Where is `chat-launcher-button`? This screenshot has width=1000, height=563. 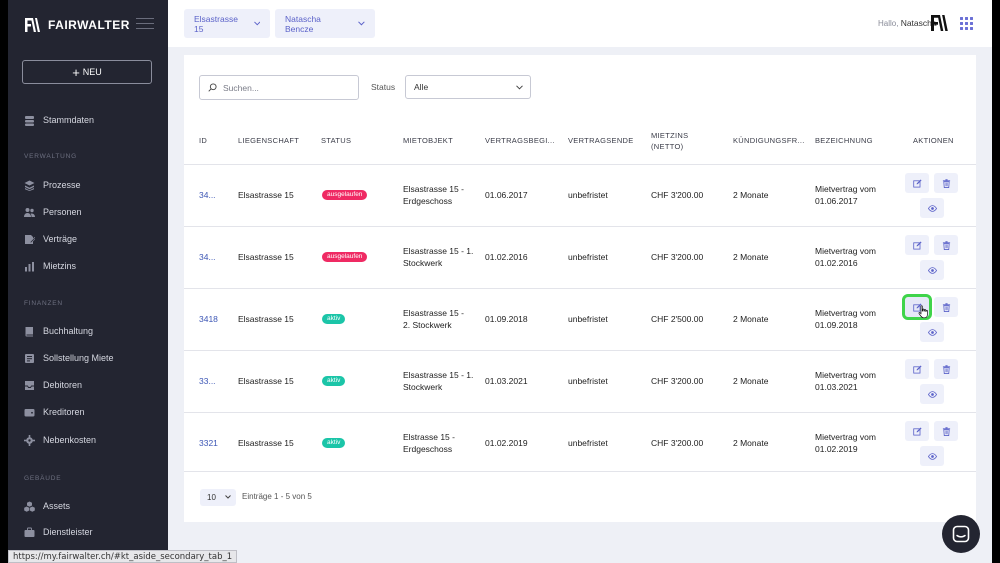 chat-launcher-button is located at coordinates (961, 534).